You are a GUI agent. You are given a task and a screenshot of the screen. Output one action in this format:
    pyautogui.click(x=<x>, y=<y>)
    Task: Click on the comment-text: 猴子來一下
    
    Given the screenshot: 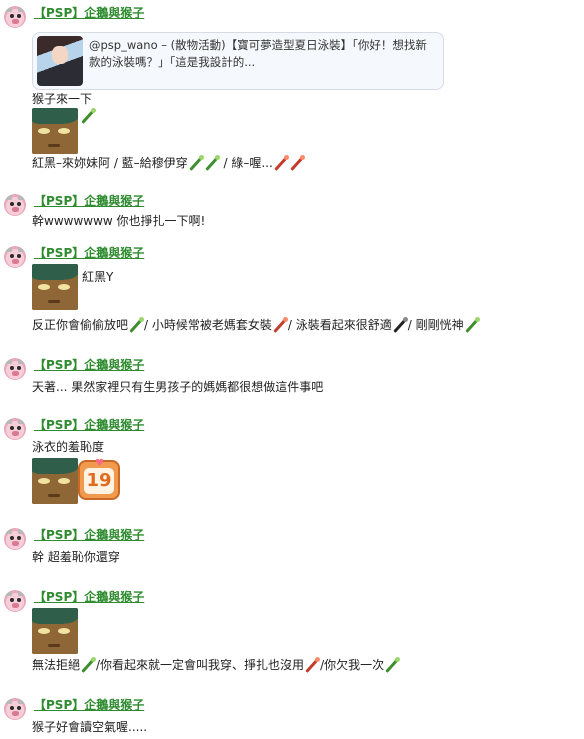 What is the action you would take?
    pyautogui.click(x=62, y=99)
    